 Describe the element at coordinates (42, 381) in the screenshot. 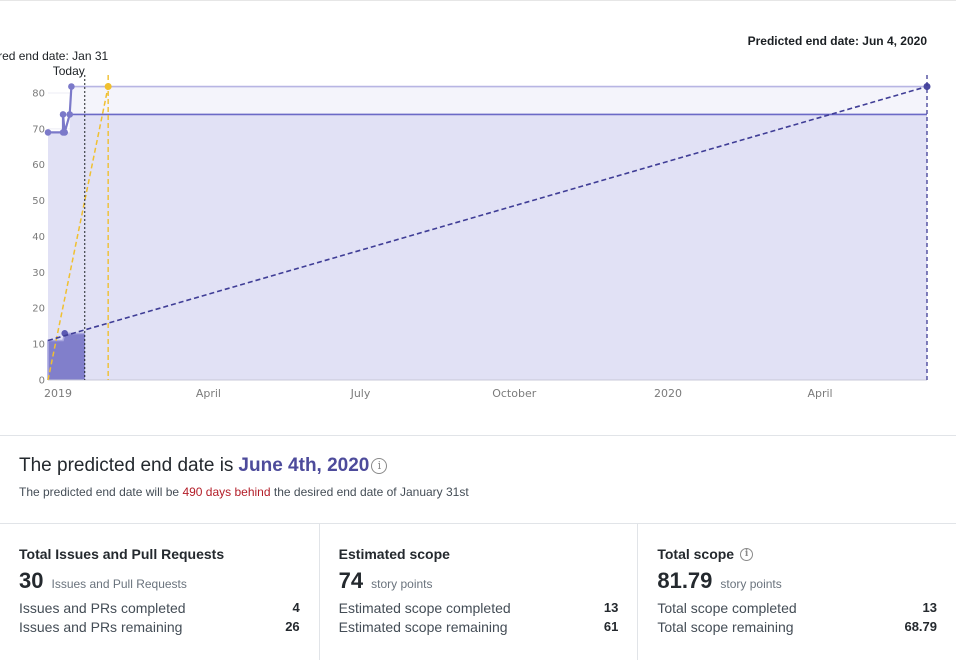

I see `y-tick-label: 0` at that location.